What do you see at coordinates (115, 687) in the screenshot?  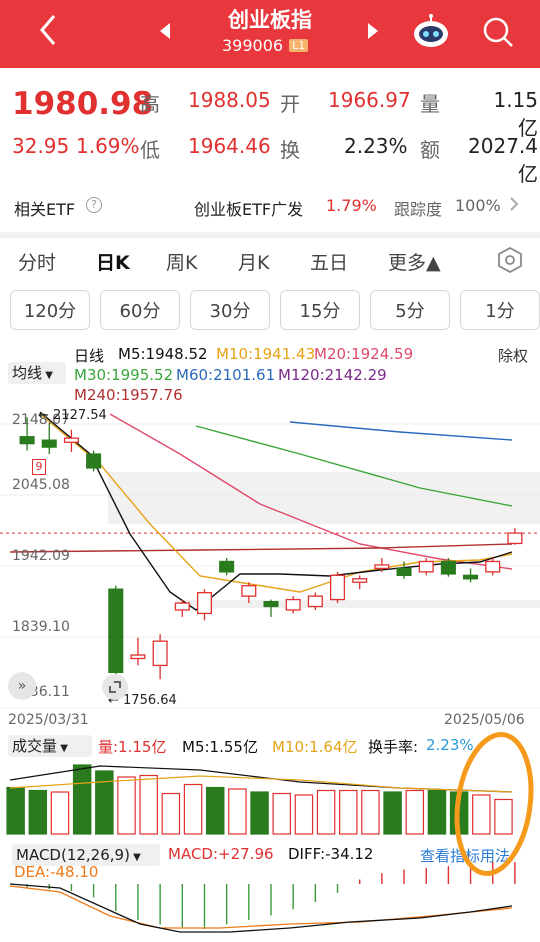 I see `fullscreen-icon` at bounding box center [115, 687].